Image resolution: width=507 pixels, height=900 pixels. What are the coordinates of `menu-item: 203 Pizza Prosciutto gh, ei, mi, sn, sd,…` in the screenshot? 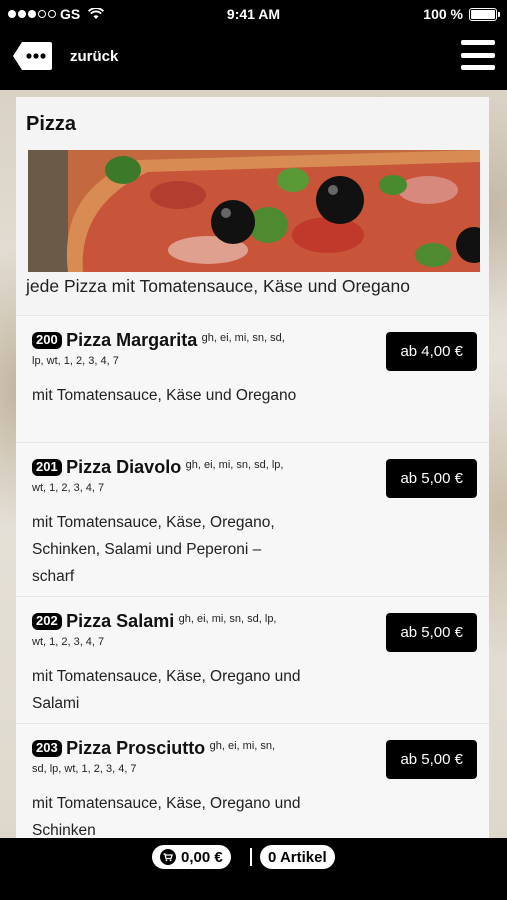 It's located at (252, 780).